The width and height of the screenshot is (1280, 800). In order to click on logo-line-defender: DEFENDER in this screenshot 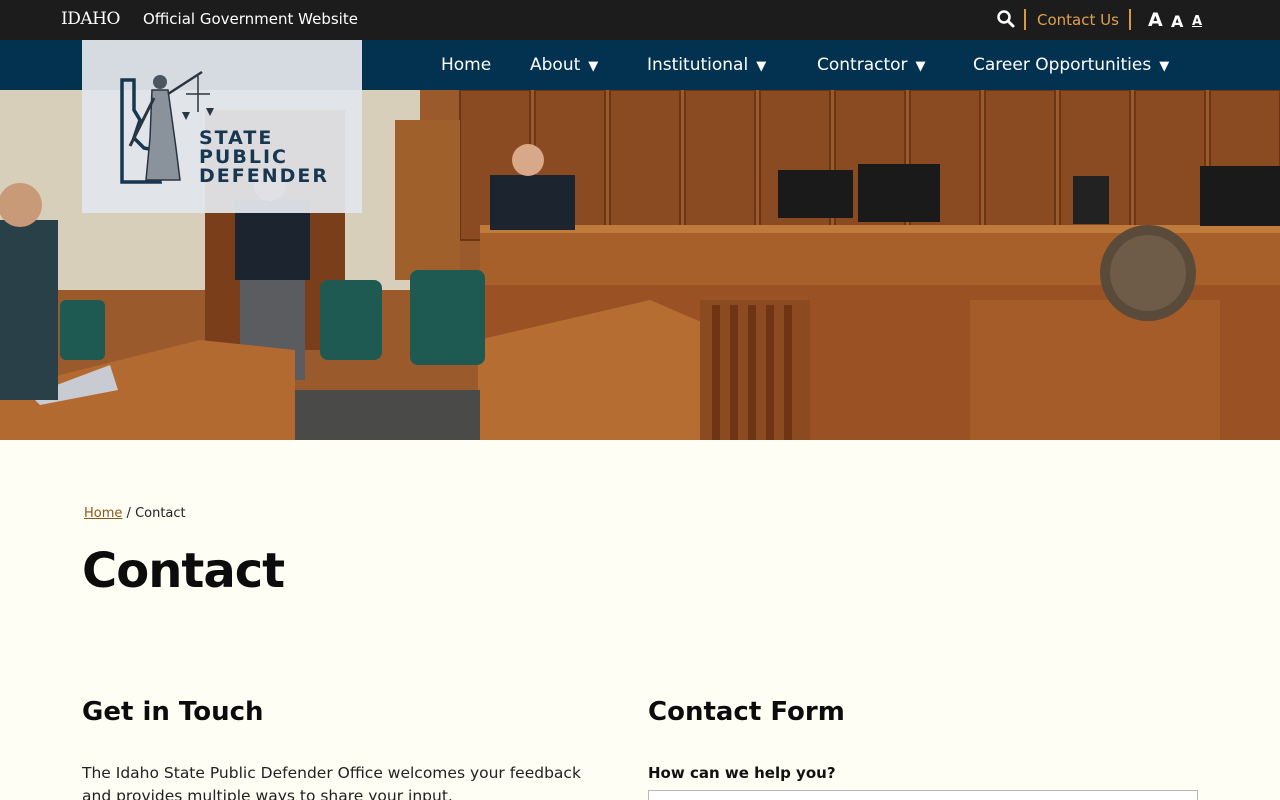, I will do `click(264, 176)`.